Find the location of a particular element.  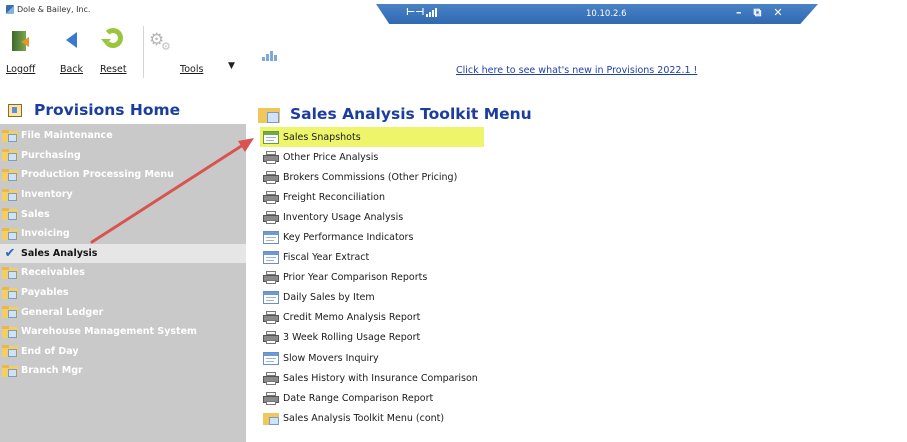

menu-item-freight-reconciliation: Freight Reconciliation is located at coordinates (372, 197).